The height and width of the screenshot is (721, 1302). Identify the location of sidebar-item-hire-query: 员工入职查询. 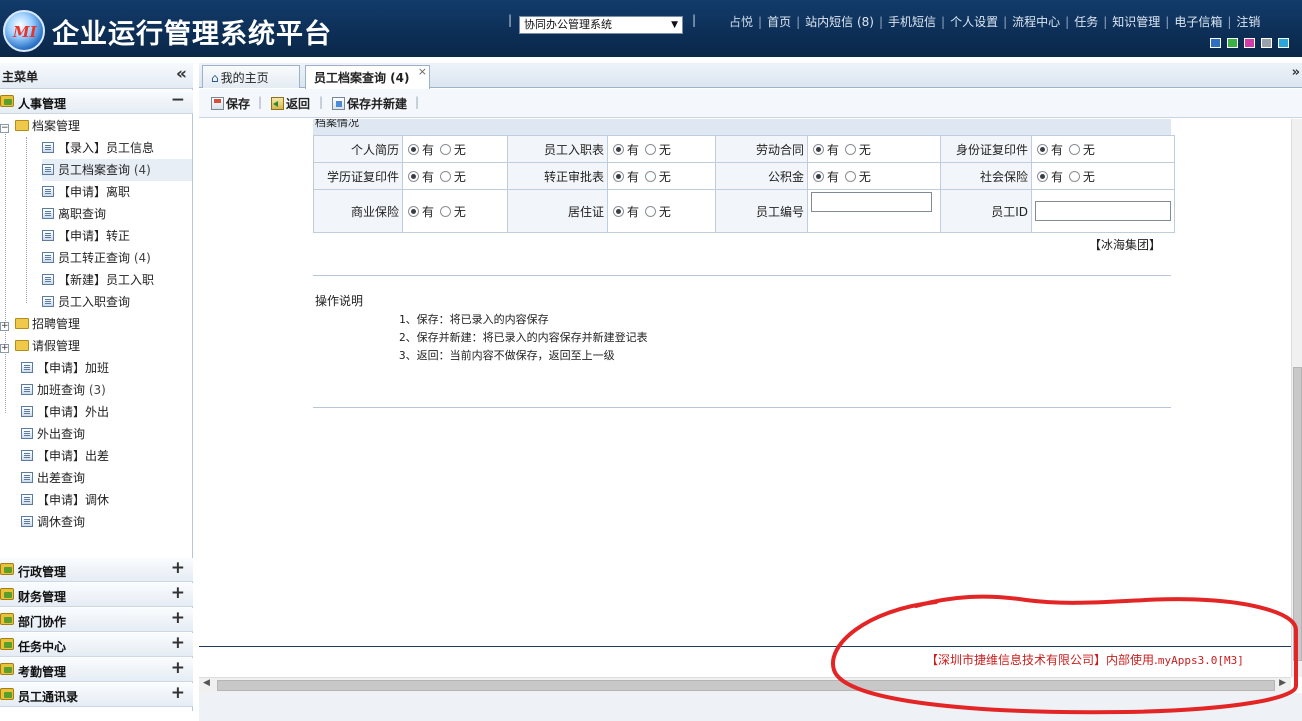
(86, 302).